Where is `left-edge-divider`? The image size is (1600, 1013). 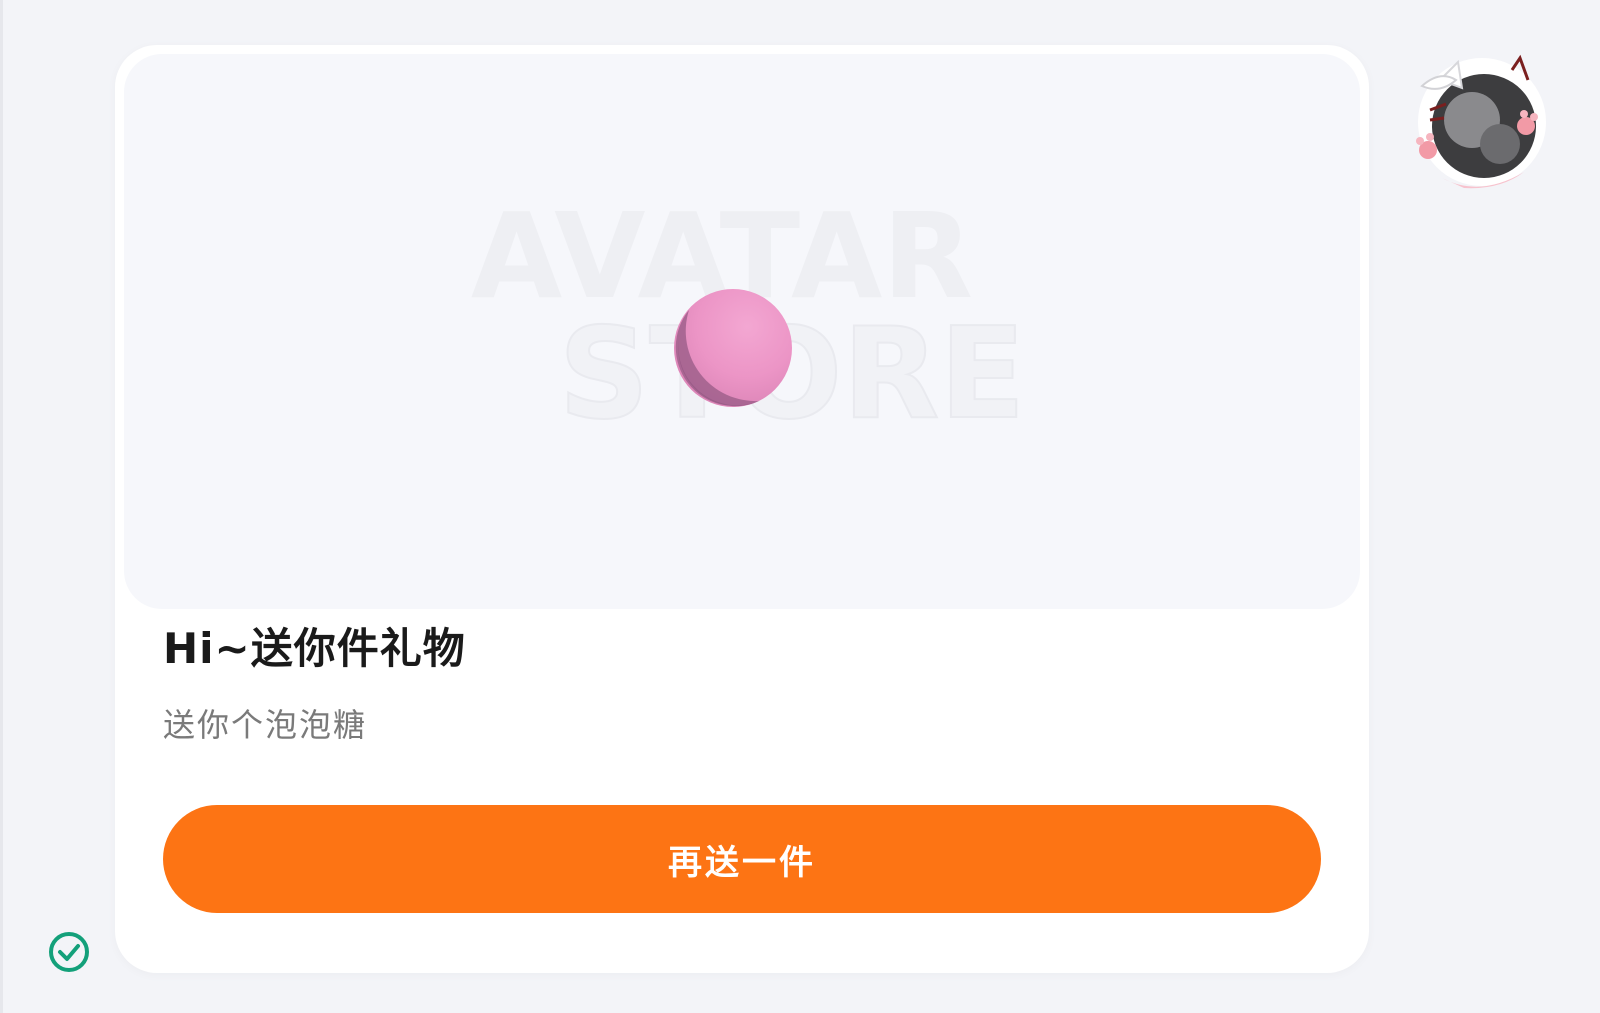 left-edge-divider is located at coordinates (1, 506).